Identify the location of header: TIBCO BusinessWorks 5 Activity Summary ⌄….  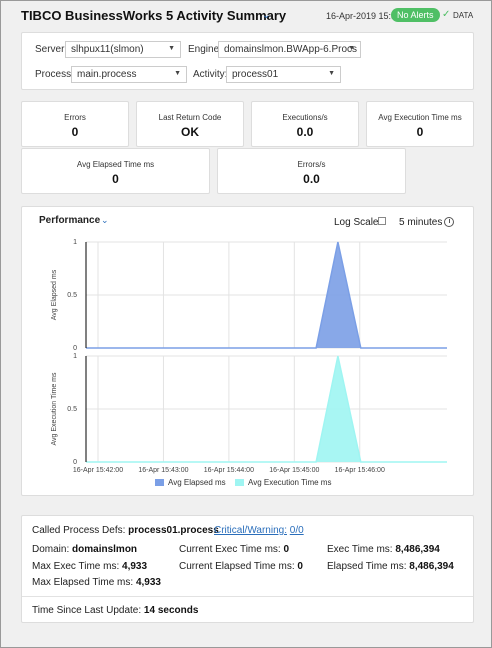
(246, 16).